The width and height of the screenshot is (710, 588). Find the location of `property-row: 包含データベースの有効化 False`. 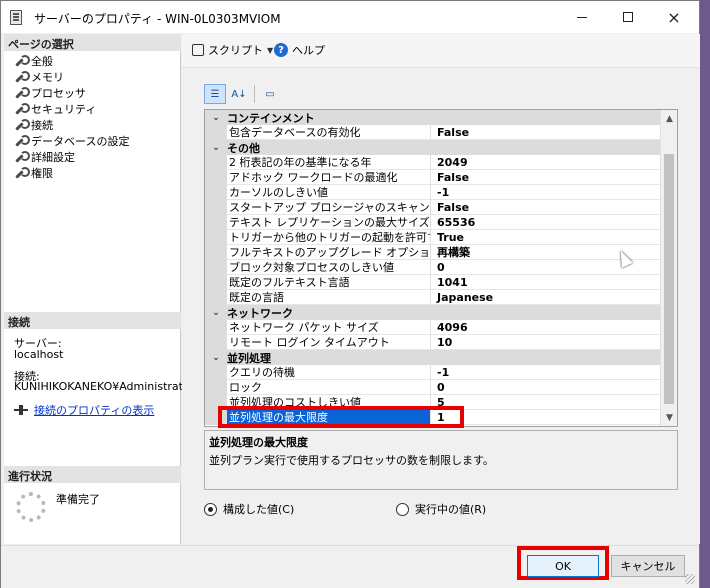

property-row: 包含データベースの有効化 False is located at coordinates (433, 132).